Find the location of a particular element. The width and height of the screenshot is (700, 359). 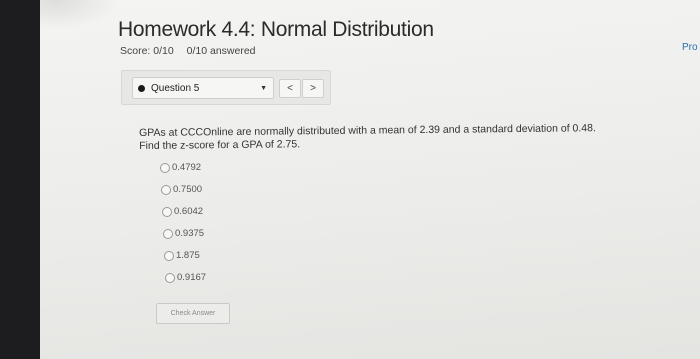

previous-question-button: < is located at coordinates (290, 88).